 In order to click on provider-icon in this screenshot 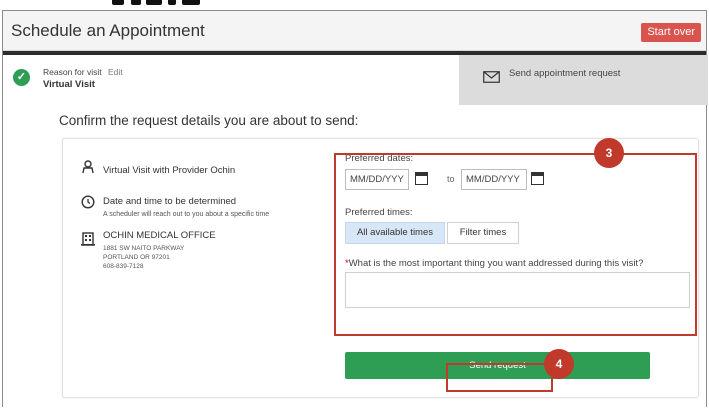, I will do `click(88, 167)`.